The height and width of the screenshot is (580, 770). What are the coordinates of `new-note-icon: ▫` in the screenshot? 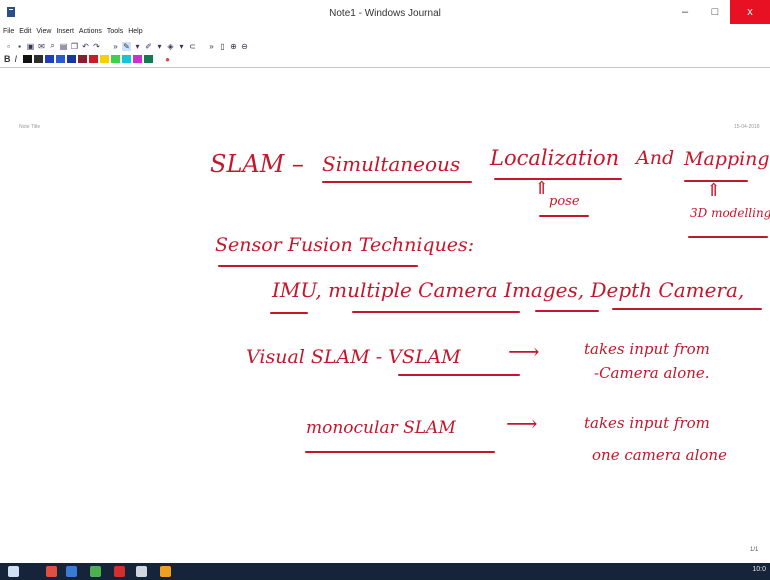 It's located at (8, 46).